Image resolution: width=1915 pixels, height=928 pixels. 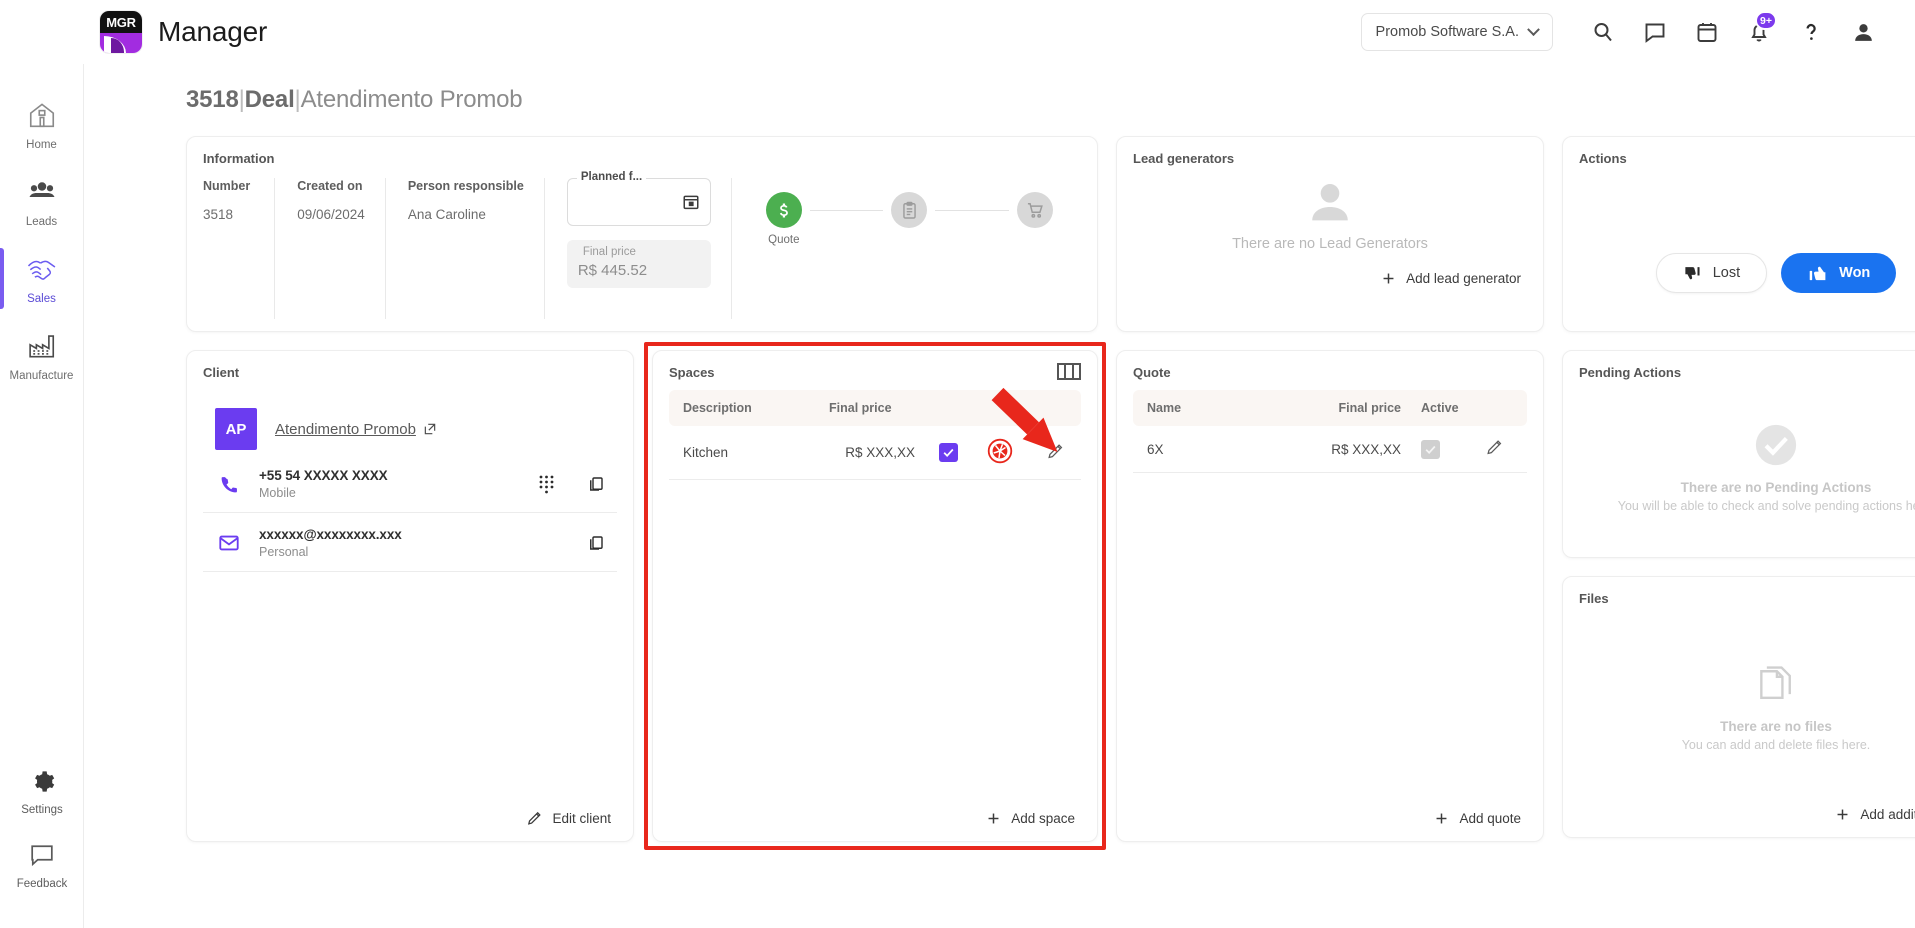 I want to click on sidebar-item-manufacture: Manufacture, so click(x=42, y=355).